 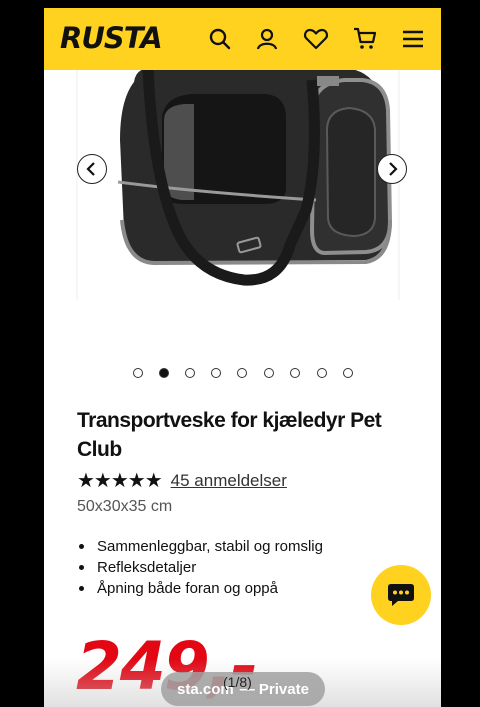 I want to click on rating-stars-icon: ★★★★★, so click(x=120, y=481).